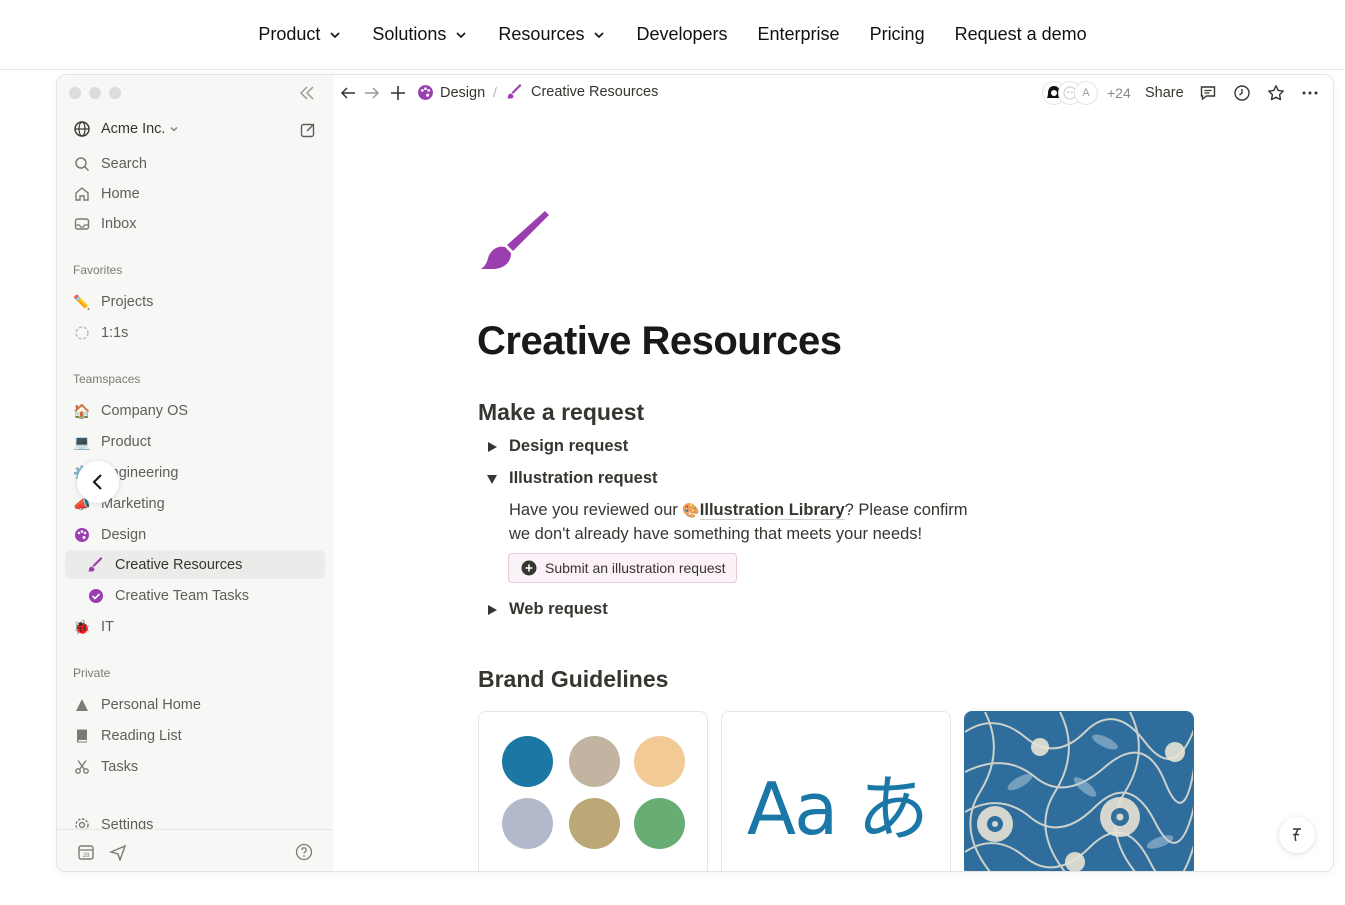  Describe the element at coordinates (1079, 791) in the screenshot. I see `pattern-card` at that location.